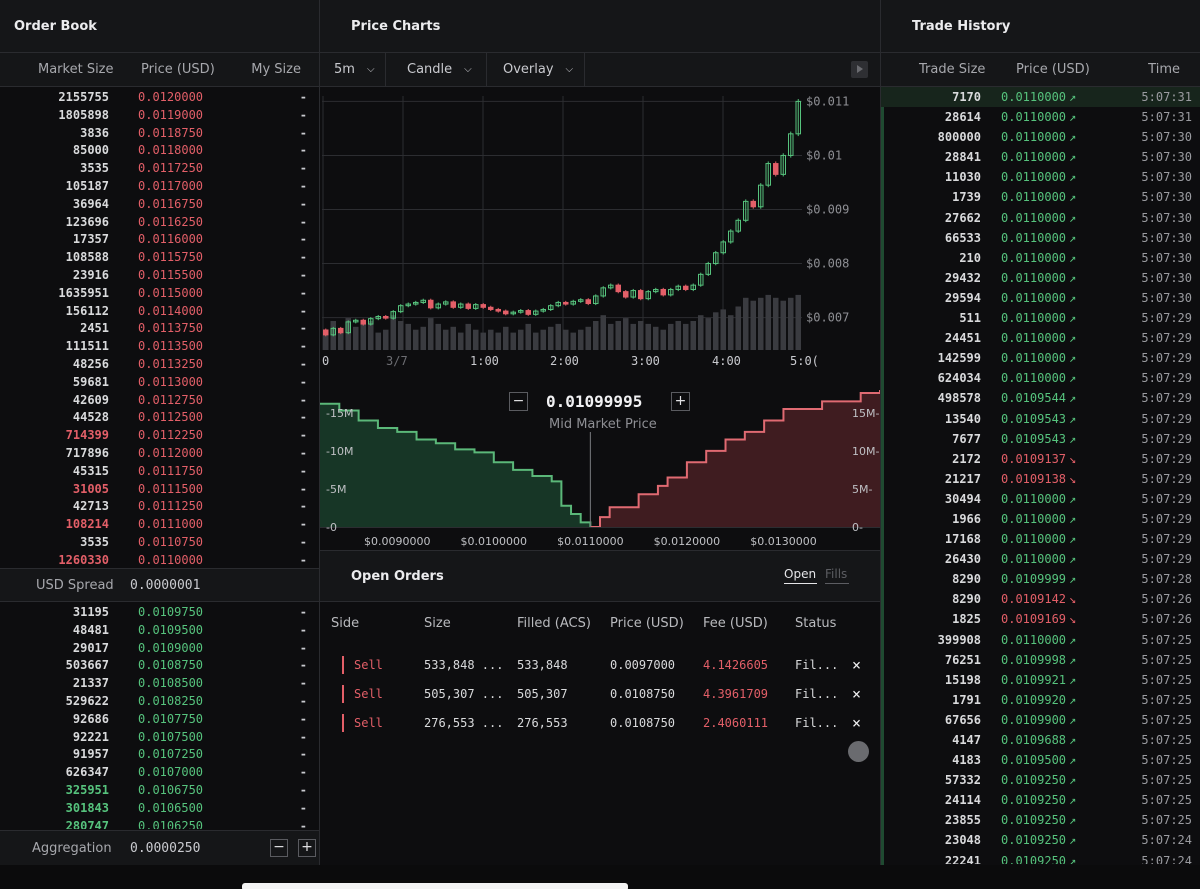 Image resolution: width=1200 pixels, height=889 pixels. What do you see at coordinates (859, 69) in the screenshot?
I see `play-icon` at bounding box center [859, 69].